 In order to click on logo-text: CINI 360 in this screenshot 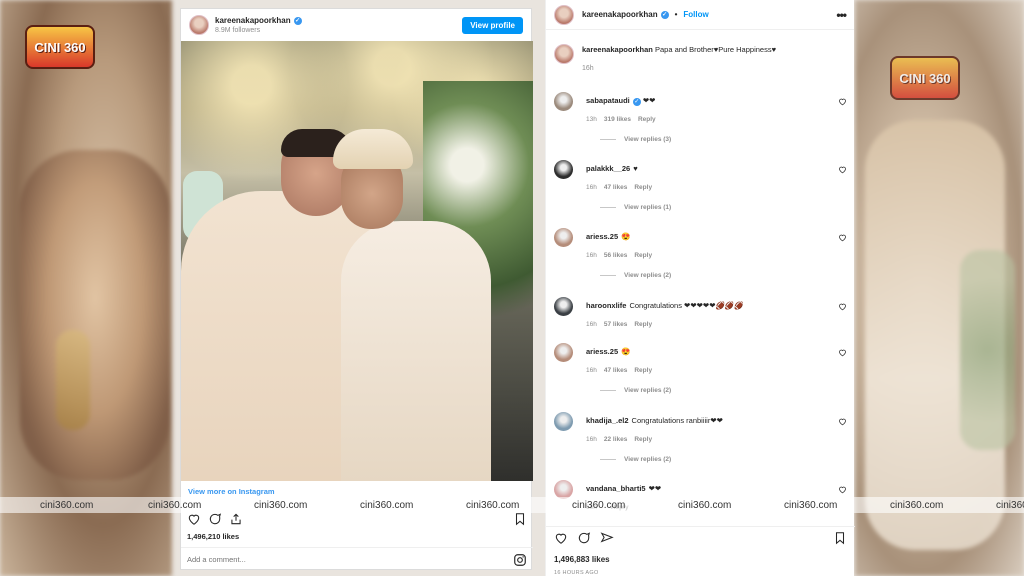, I will do `click(925, 78)`.